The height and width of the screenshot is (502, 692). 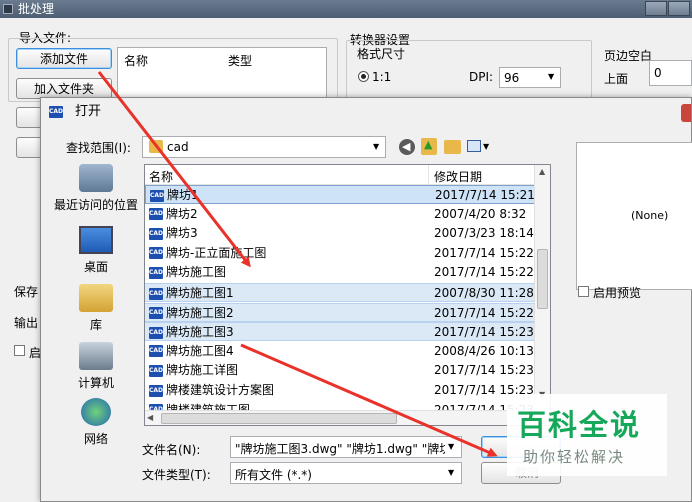 I want to click on watermark-subtitle: 助你轻松解决, so click(x=574, y=457).